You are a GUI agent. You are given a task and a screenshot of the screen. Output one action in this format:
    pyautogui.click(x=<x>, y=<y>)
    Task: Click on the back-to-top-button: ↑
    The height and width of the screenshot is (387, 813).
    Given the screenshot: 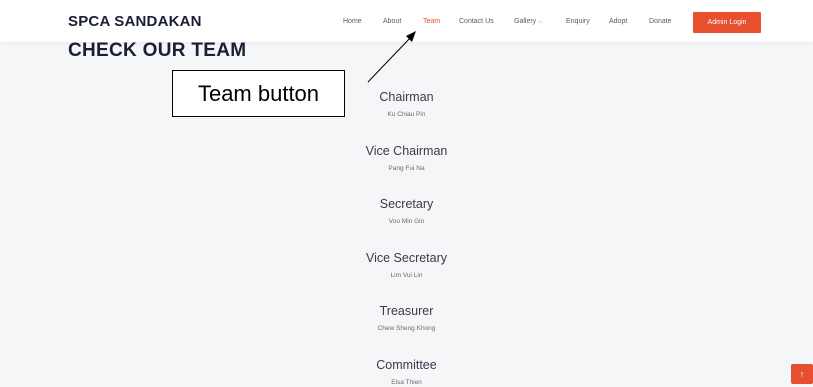 What is the action you would take?
    pyautogui.click(x=802, y=374)
    